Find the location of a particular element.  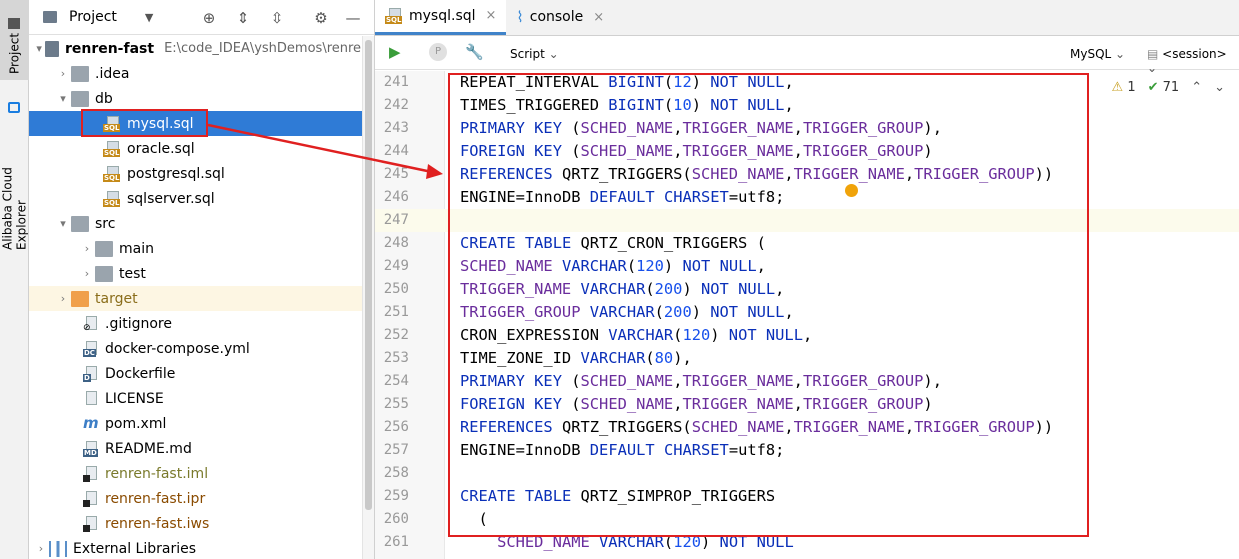

annotation-arrow is located at coordinates (325, 151).